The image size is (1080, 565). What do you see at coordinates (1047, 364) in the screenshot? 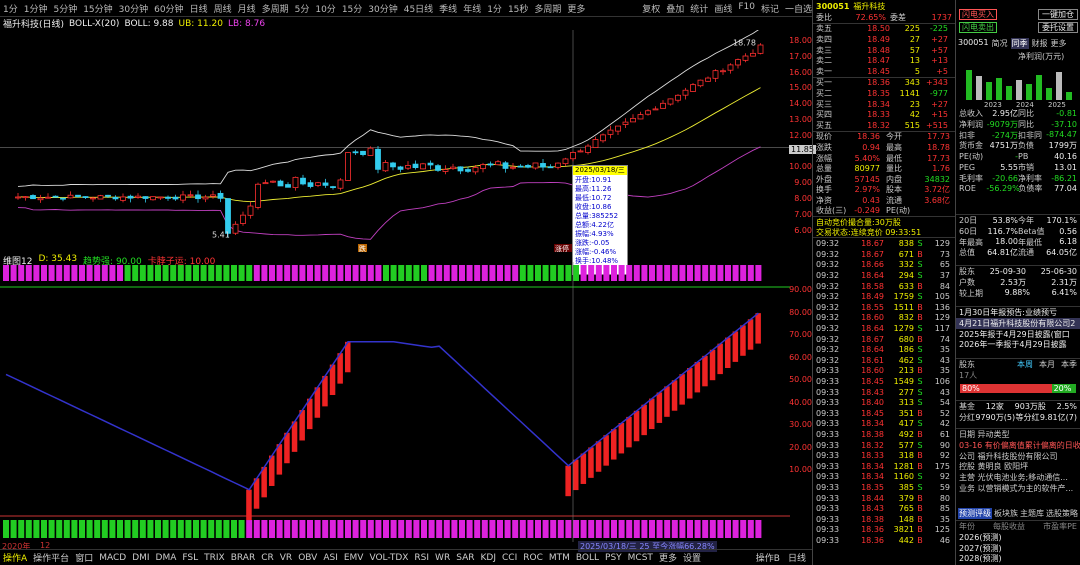
I see `vote-tab: 本月` at bounding box center [1047, 364].